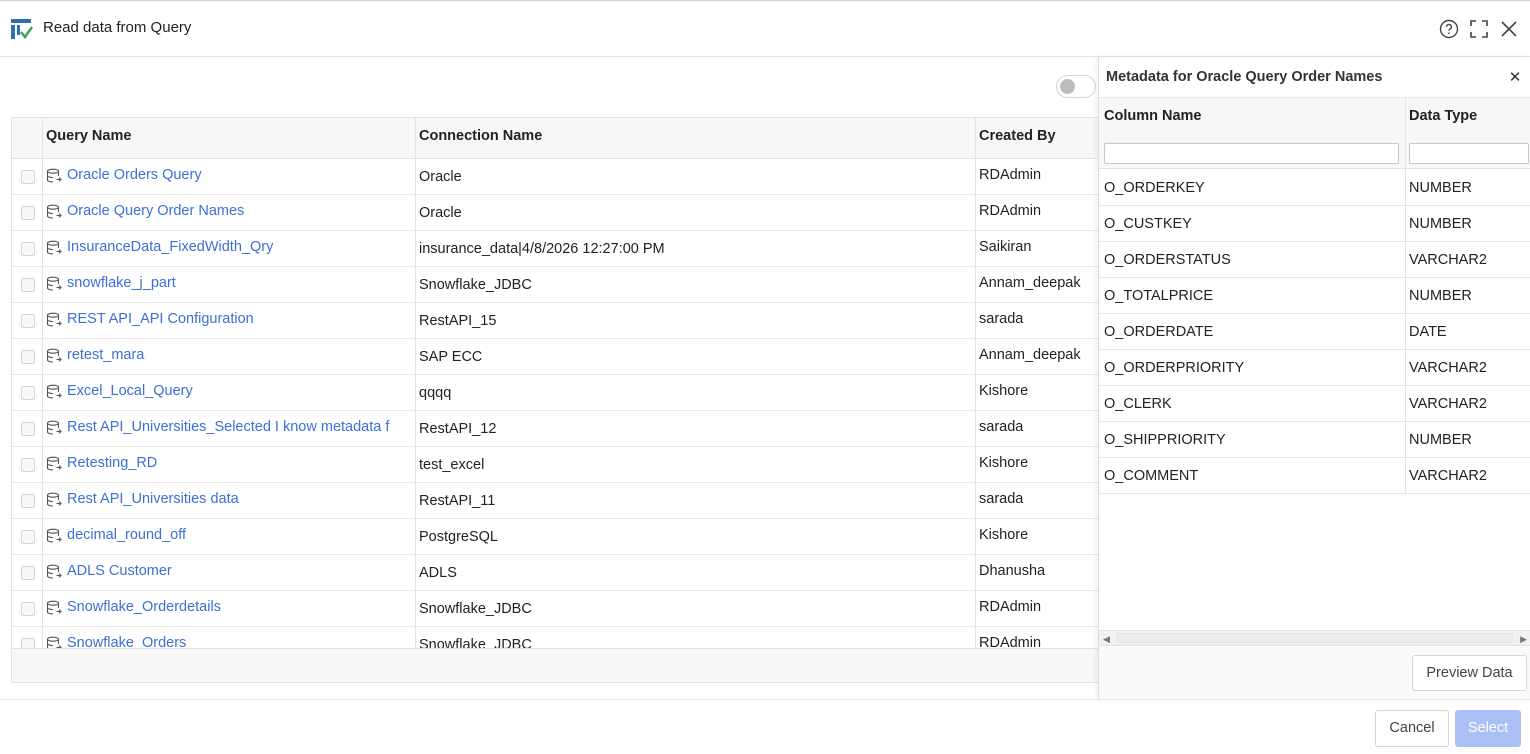  I want to click on query-name-link: snowflake_j_part, so click(241, 283).